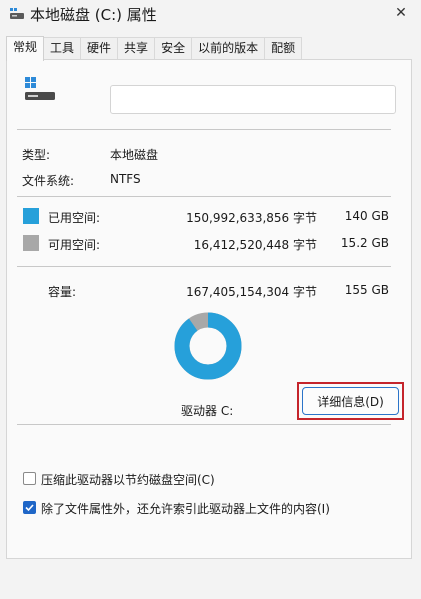 Image resolution: width=421 pixels, height=599 pixels. I want to click on compress-checkbox, so click(29, 478).